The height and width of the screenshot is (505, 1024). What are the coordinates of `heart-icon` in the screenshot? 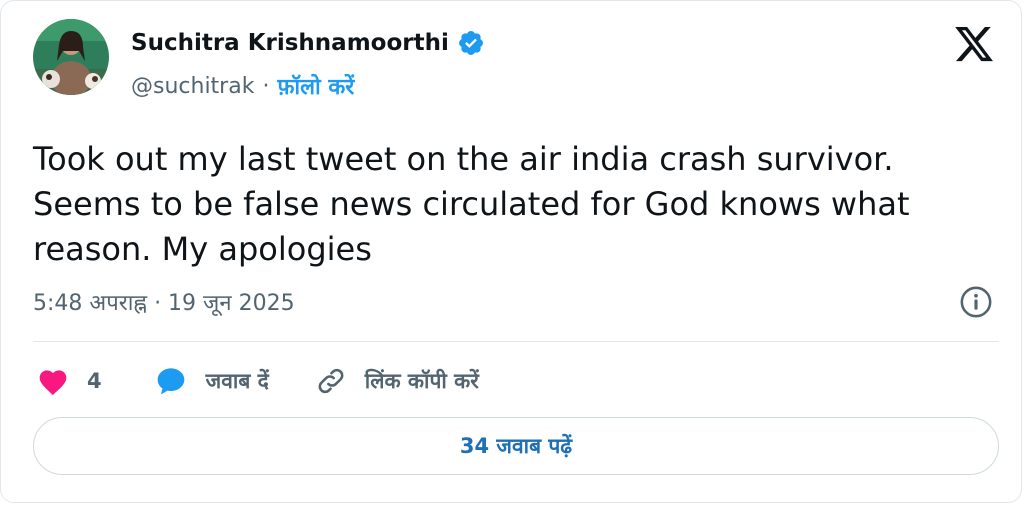 It's located at (53, 381).